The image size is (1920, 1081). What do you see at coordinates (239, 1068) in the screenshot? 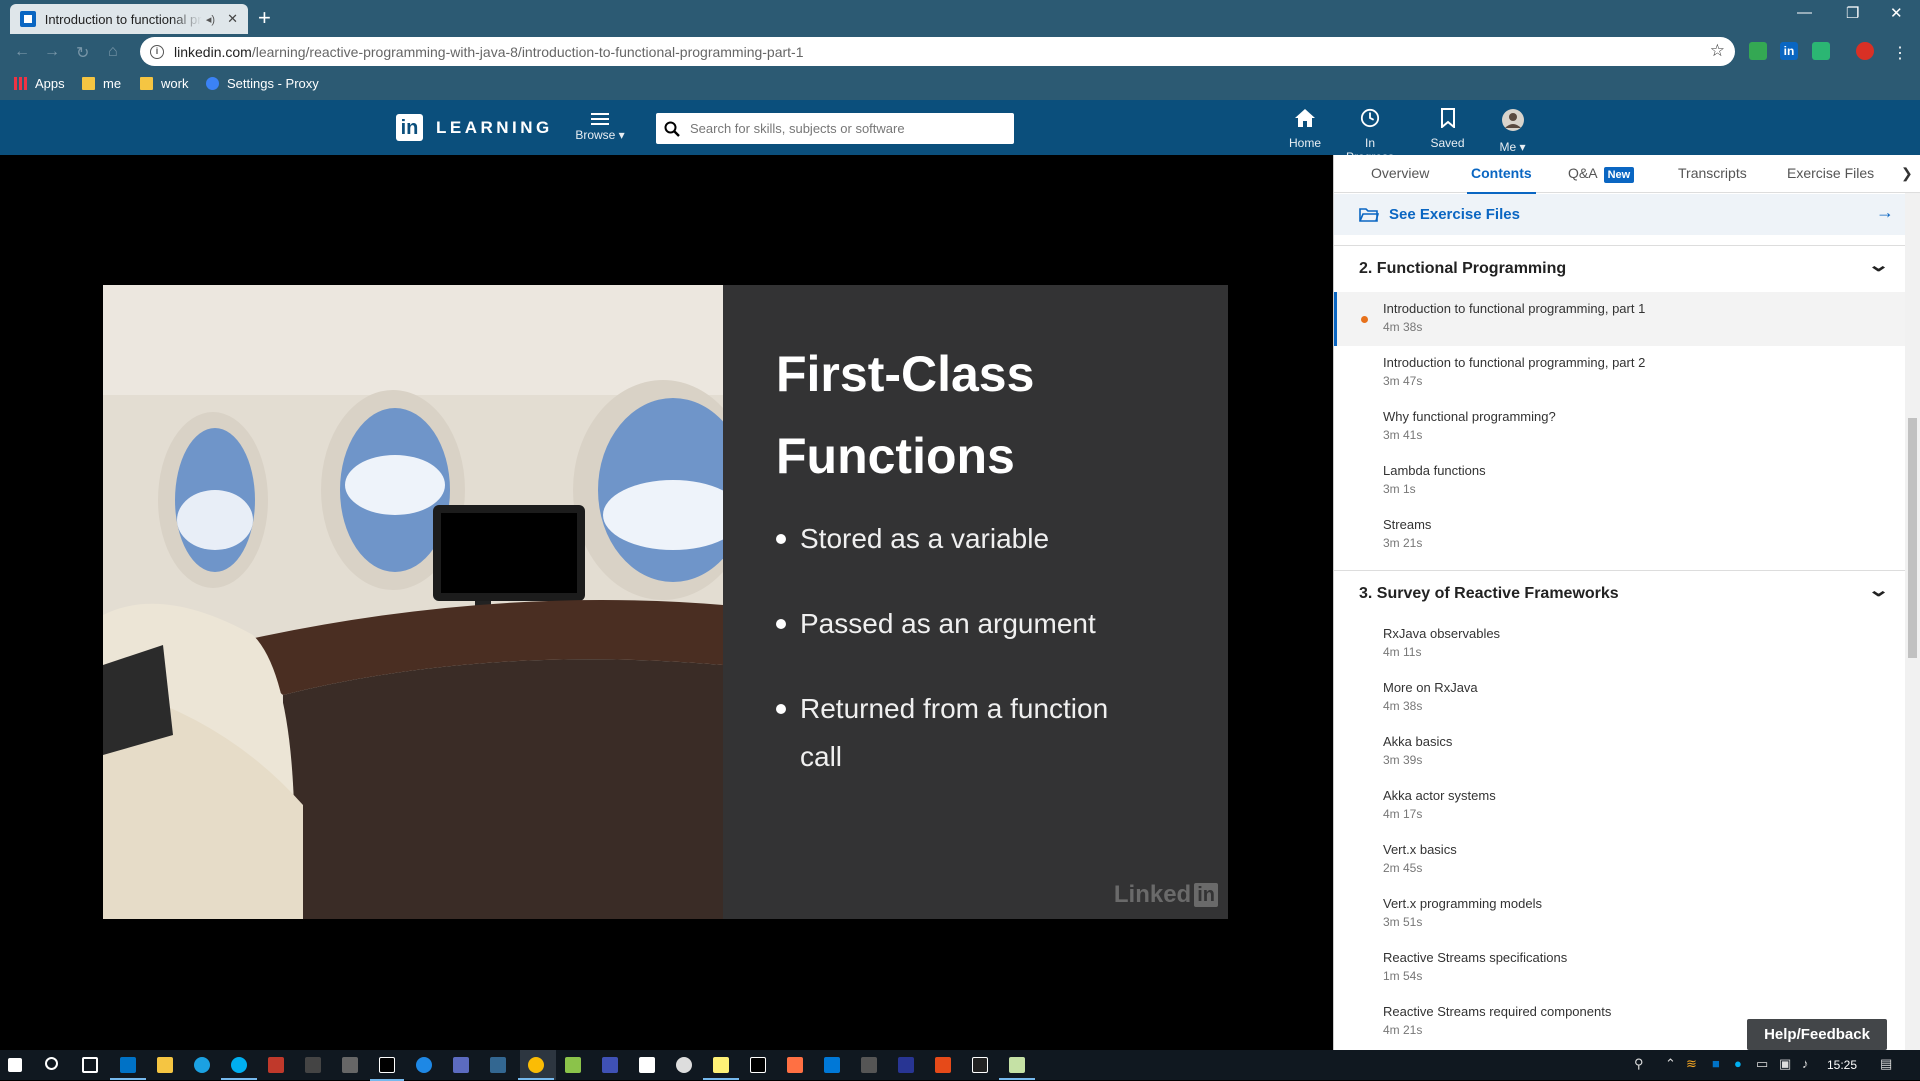
I see `skype-icon` at bounding box center [239, 1068].